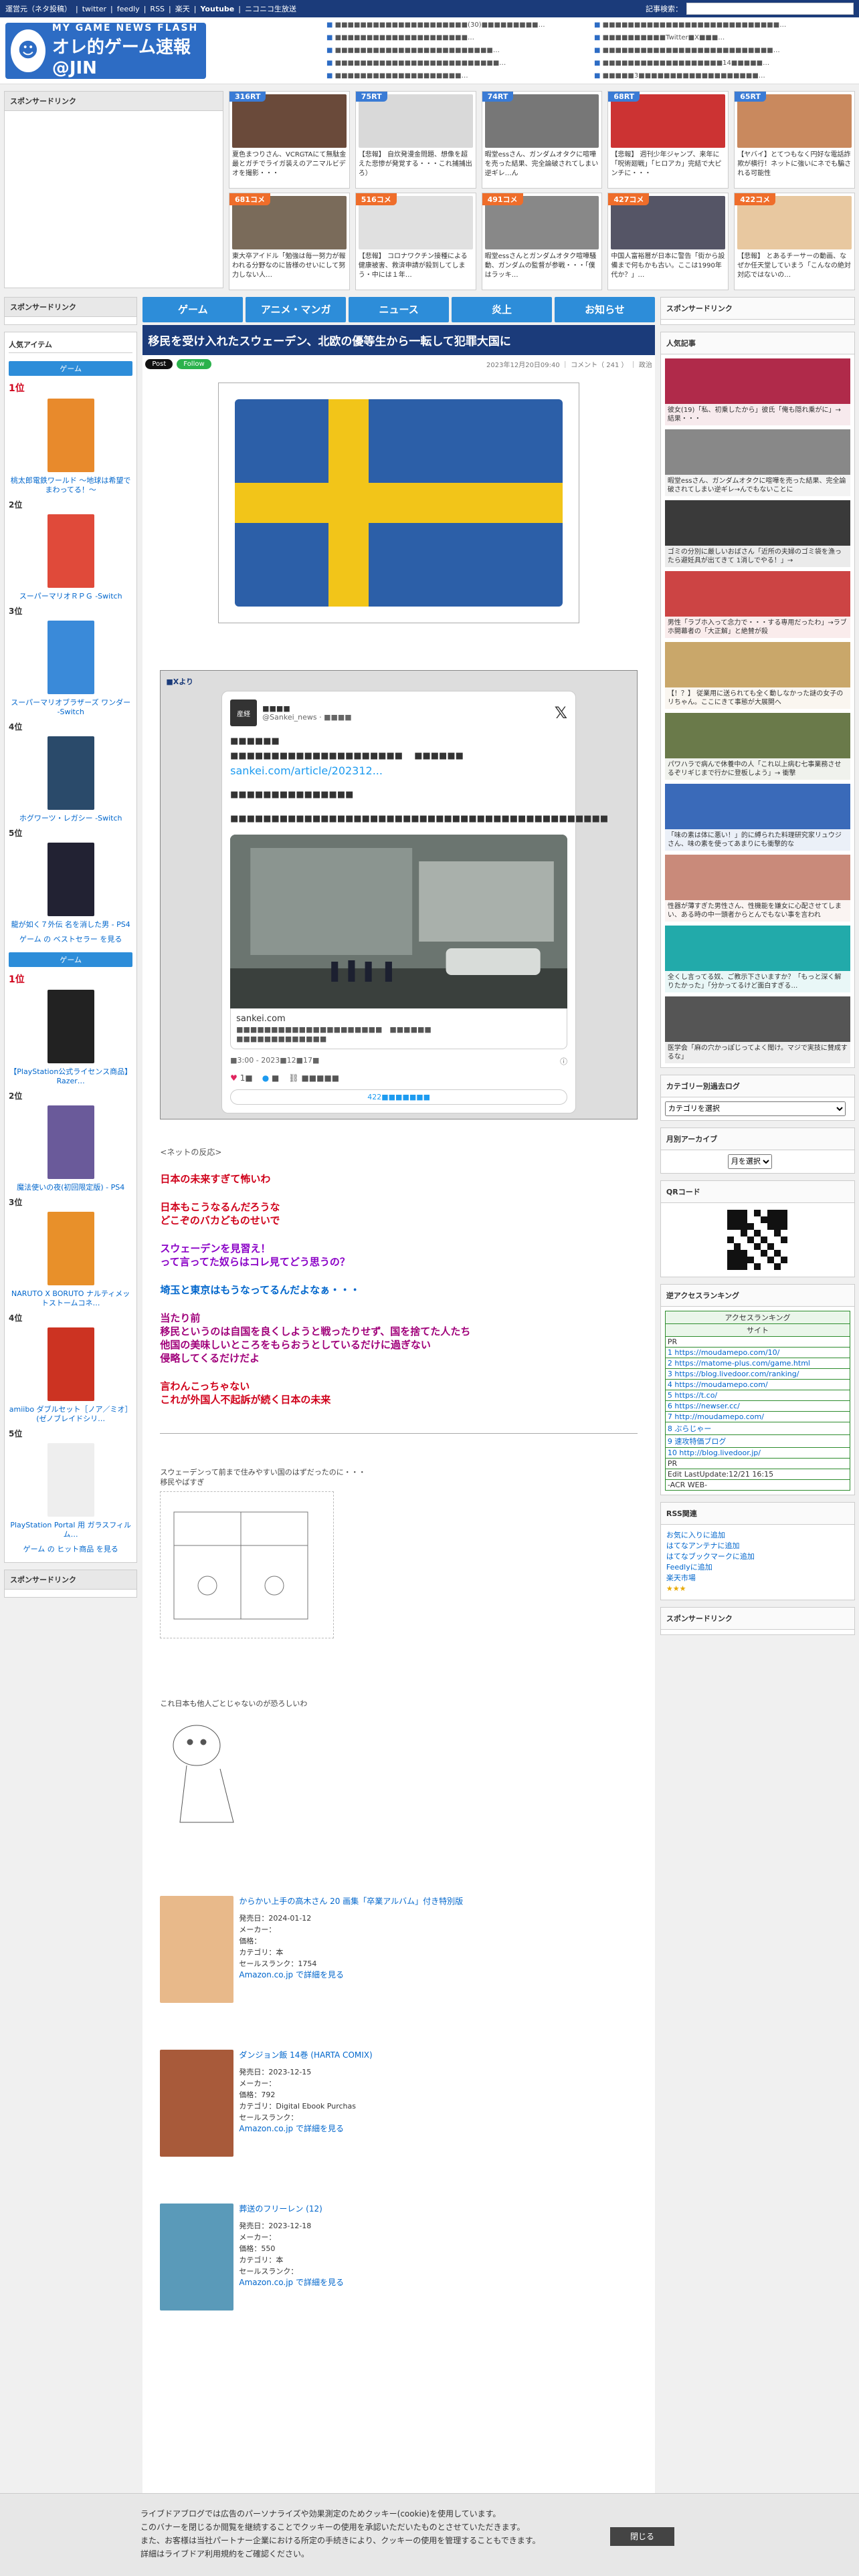 The width and height of the screenshot is (859, 2576). I want to click on top-link: twitter, so click(94, 9).